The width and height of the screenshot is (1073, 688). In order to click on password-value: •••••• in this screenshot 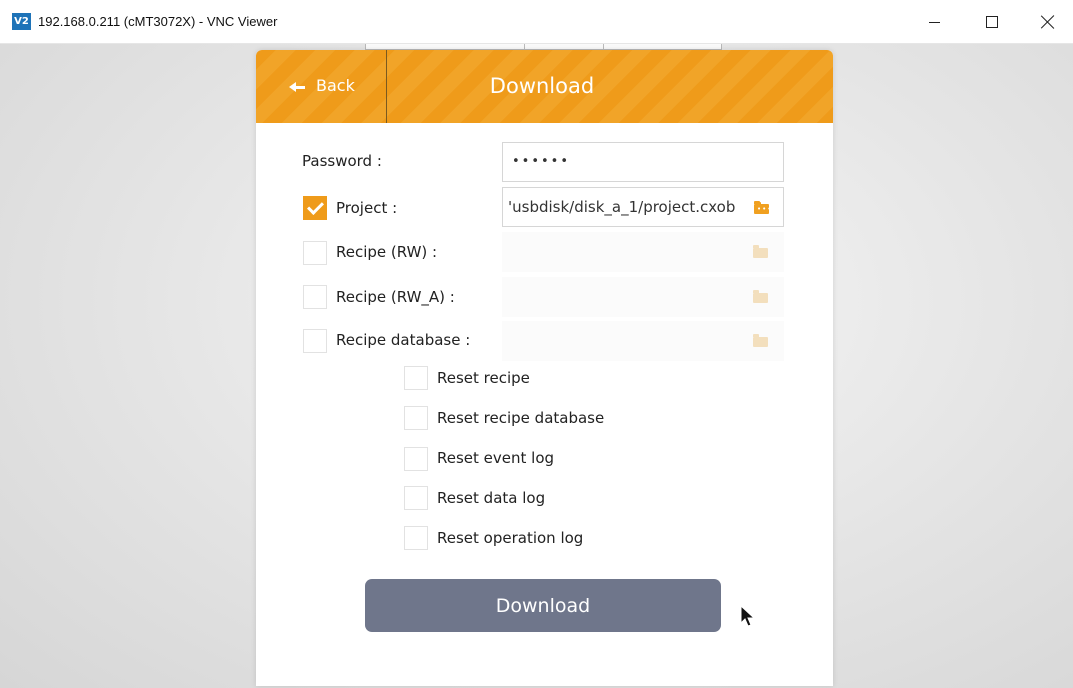, I will do `click(541, 161)`.